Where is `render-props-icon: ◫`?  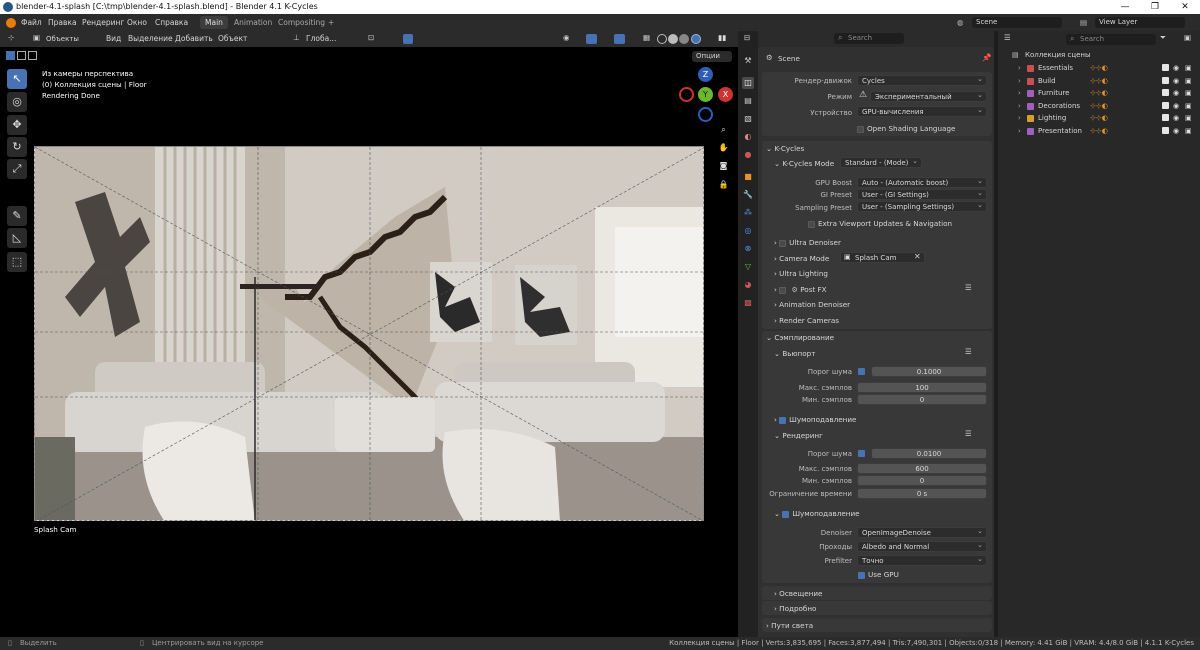
render-props-icon: ◫ is located at coordinates (748, 83).